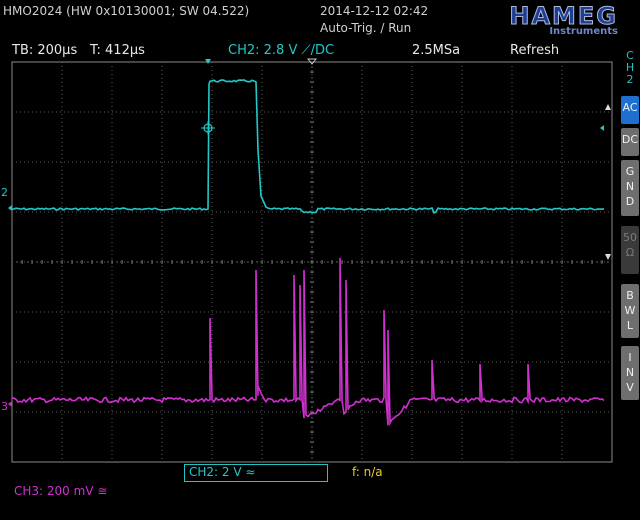 This screenshot has width=640, height=520. What do you see at coordinates (630, 237) in the screenshot?
I see `sidebar-button-label: 50` at bounding box center [630, 237].